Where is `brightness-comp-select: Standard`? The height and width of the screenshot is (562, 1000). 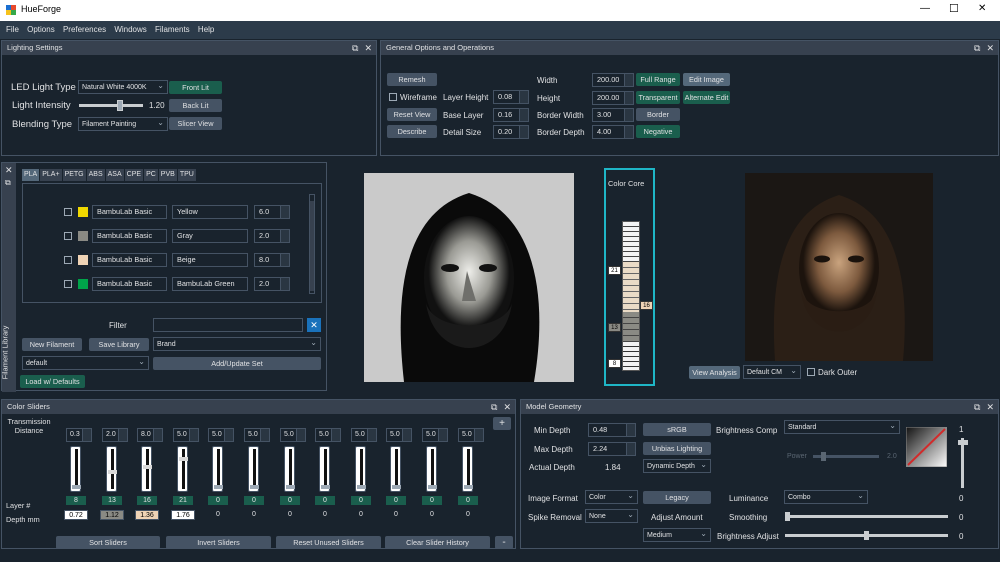
brightness-comp-select: Standard is located at coordinates (842, 427).